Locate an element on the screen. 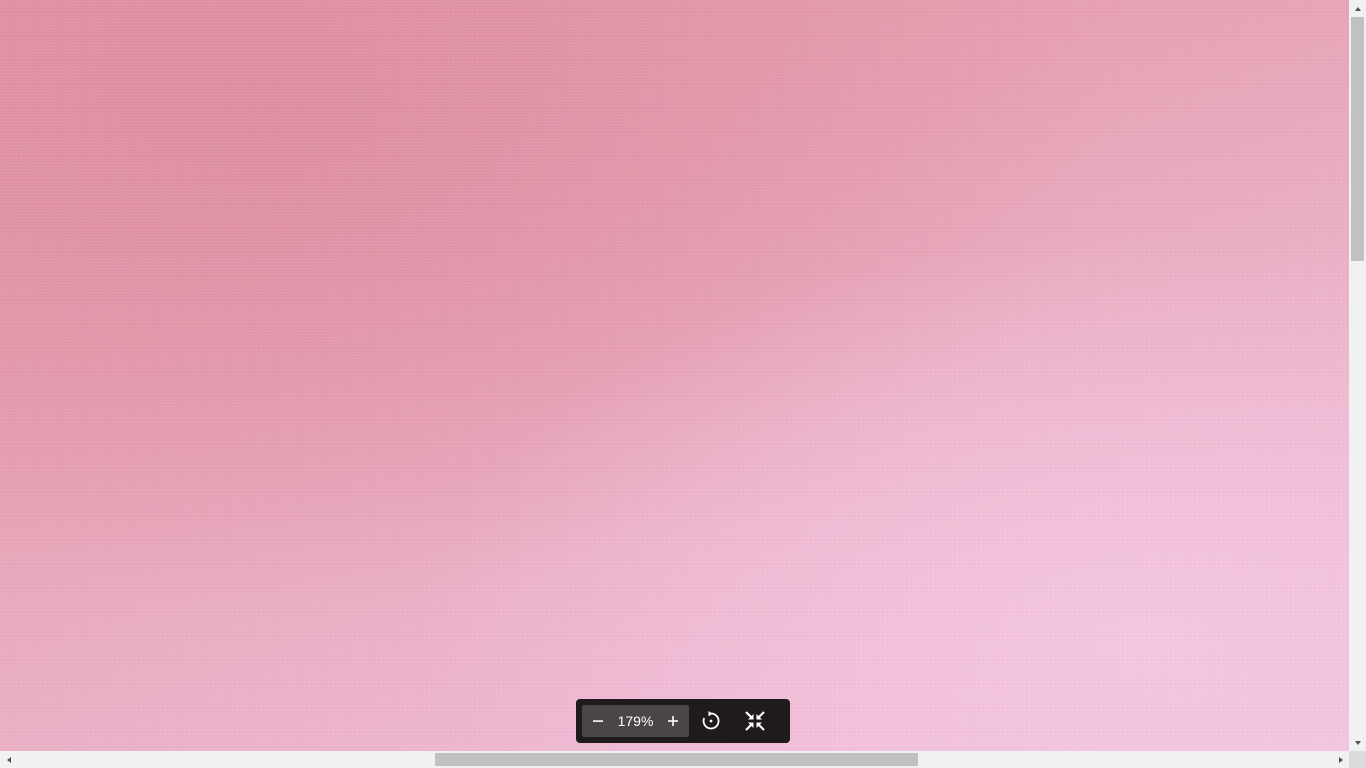 This screenshot has height=768, width=1366. zoom-toolbar: 179% is located at coordinates (683, 721).